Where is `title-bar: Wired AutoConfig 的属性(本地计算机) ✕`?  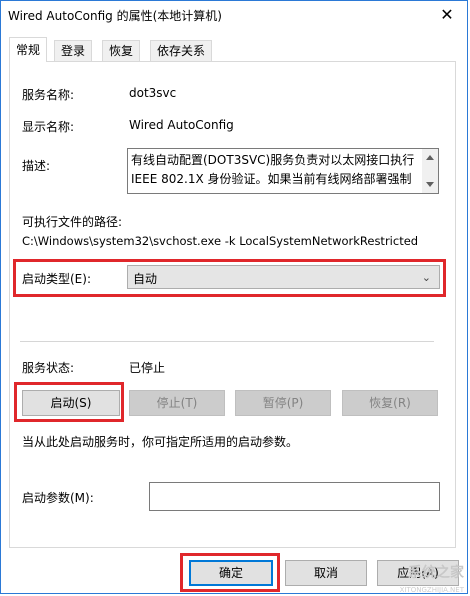 title-bar: Wired AutoConfig 的属性(本地计算机) ✕ is located at coordinates (235, 15).